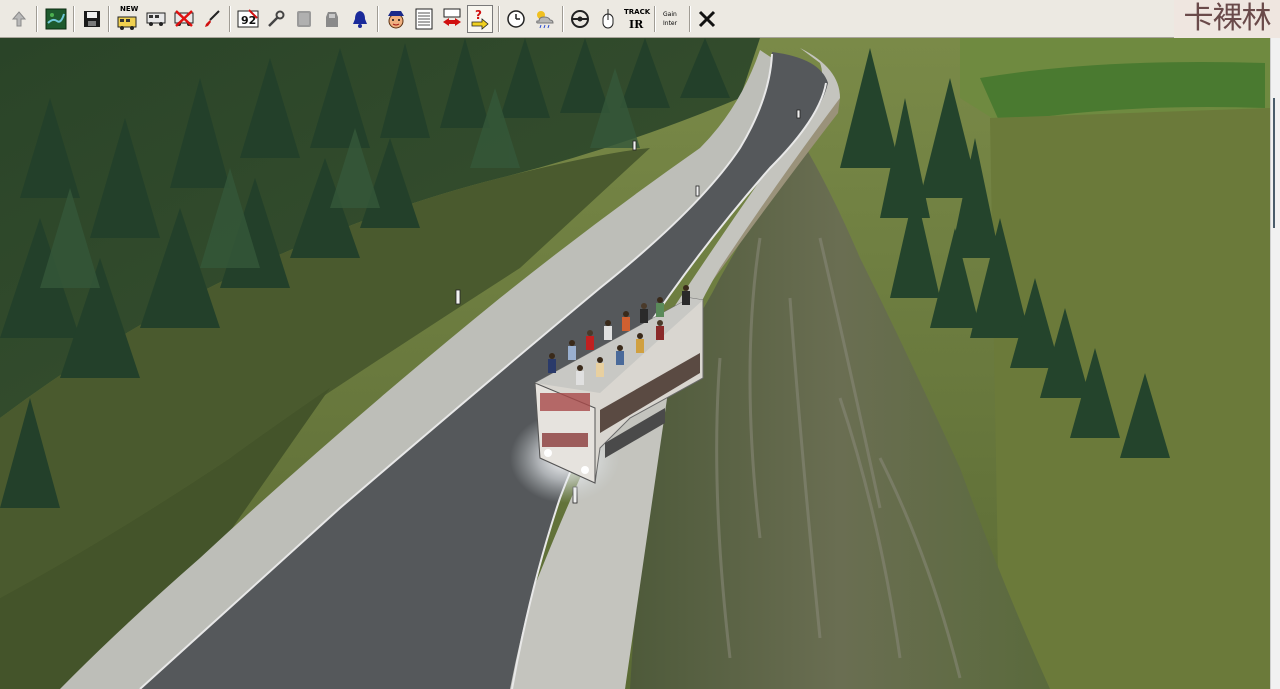 This screenshot has height=689, width=1280. What do you see at coordinates (636, 24) in the screenshot?
I see `ir-label: IR` at bounding box center [636, 24].